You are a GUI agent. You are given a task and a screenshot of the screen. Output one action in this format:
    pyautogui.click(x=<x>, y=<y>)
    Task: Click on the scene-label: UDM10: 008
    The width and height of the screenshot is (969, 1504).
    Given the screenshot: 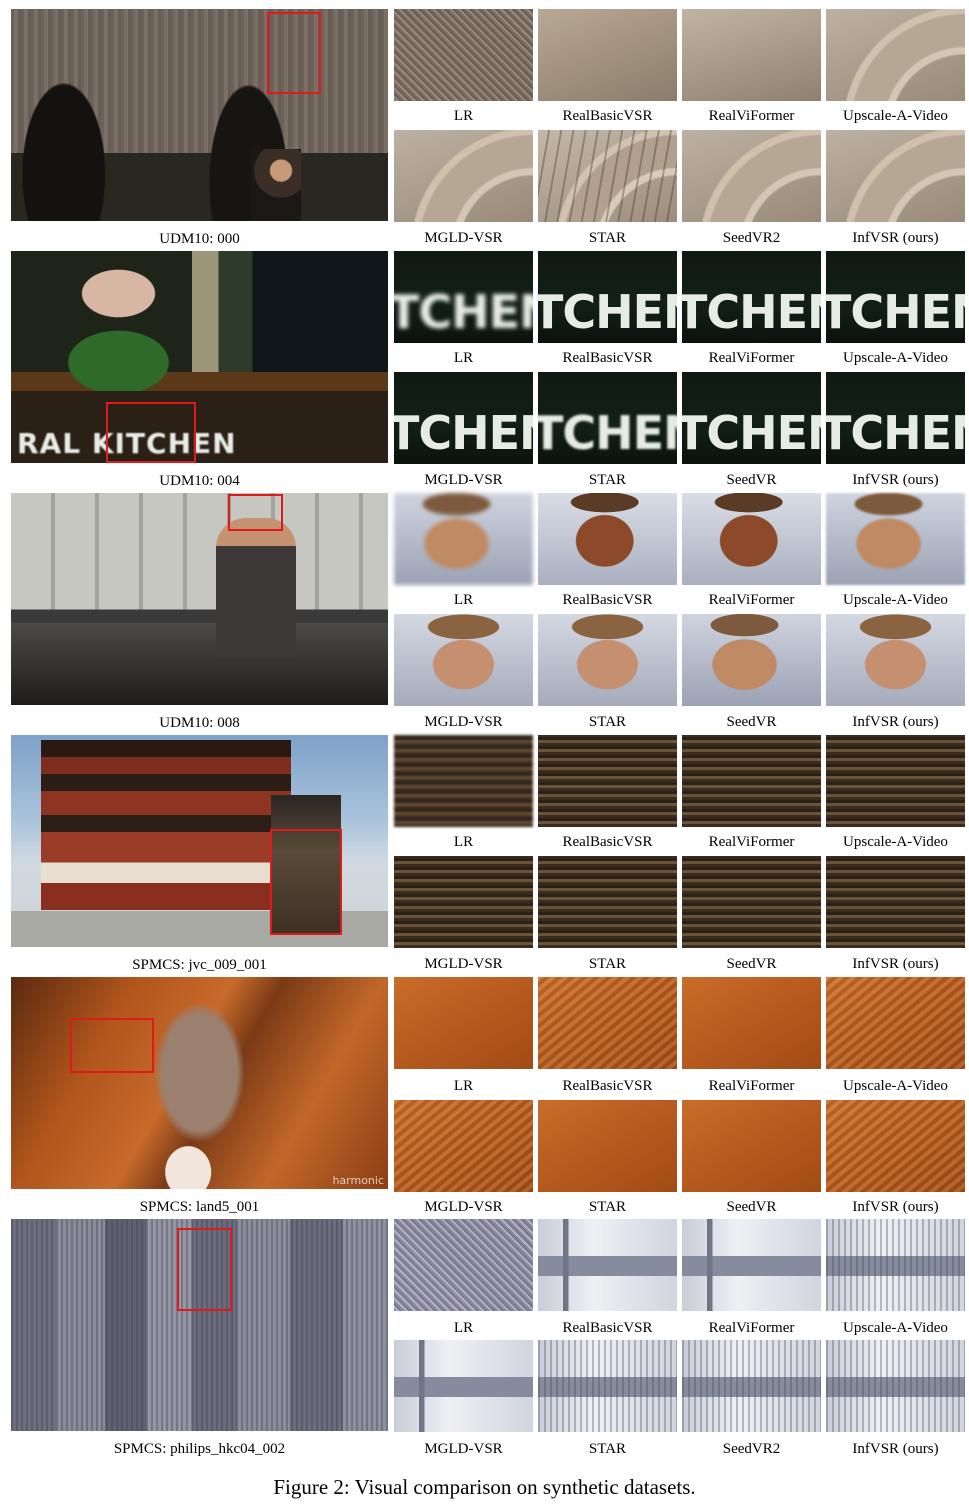 What is the action you would take?
    pyautogui.click(x=199, y=723)
    